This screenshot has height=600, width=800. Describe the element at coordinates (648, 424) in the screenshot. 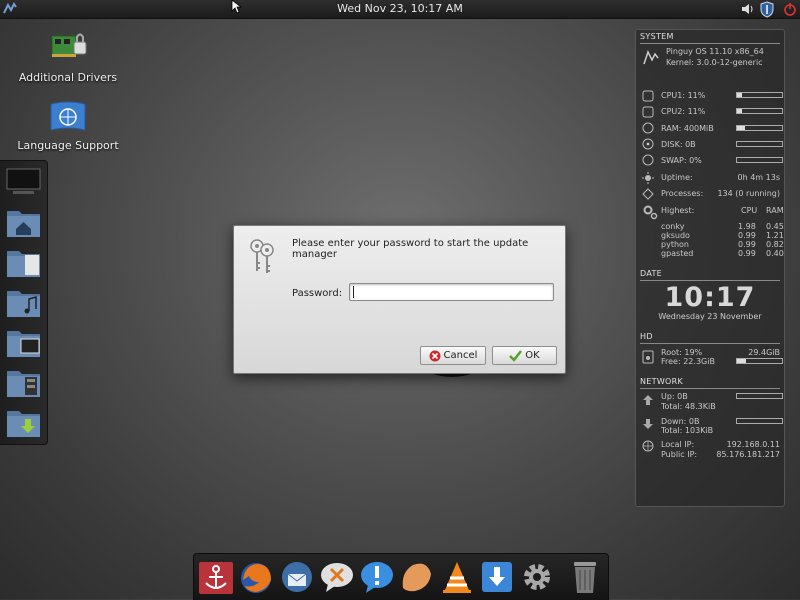

I see `download-arrow-icon` at that location.